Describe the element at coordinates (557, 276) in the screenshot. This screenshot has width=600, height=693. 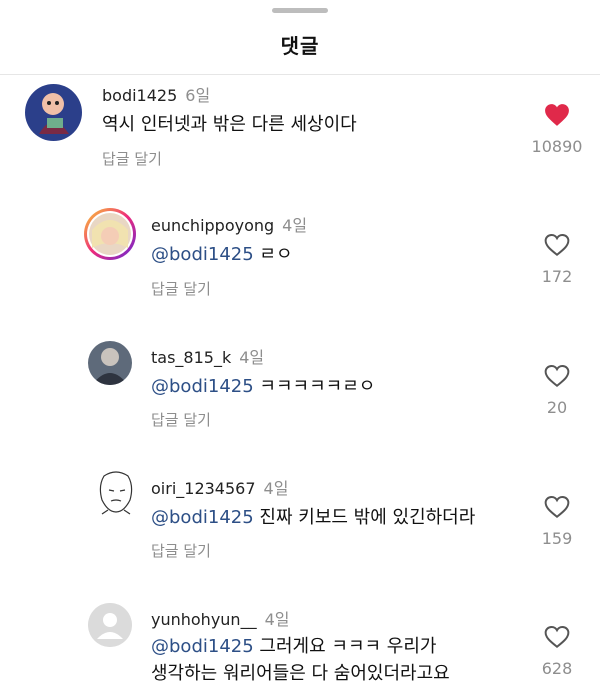
I see `like-count: 172` at that location.